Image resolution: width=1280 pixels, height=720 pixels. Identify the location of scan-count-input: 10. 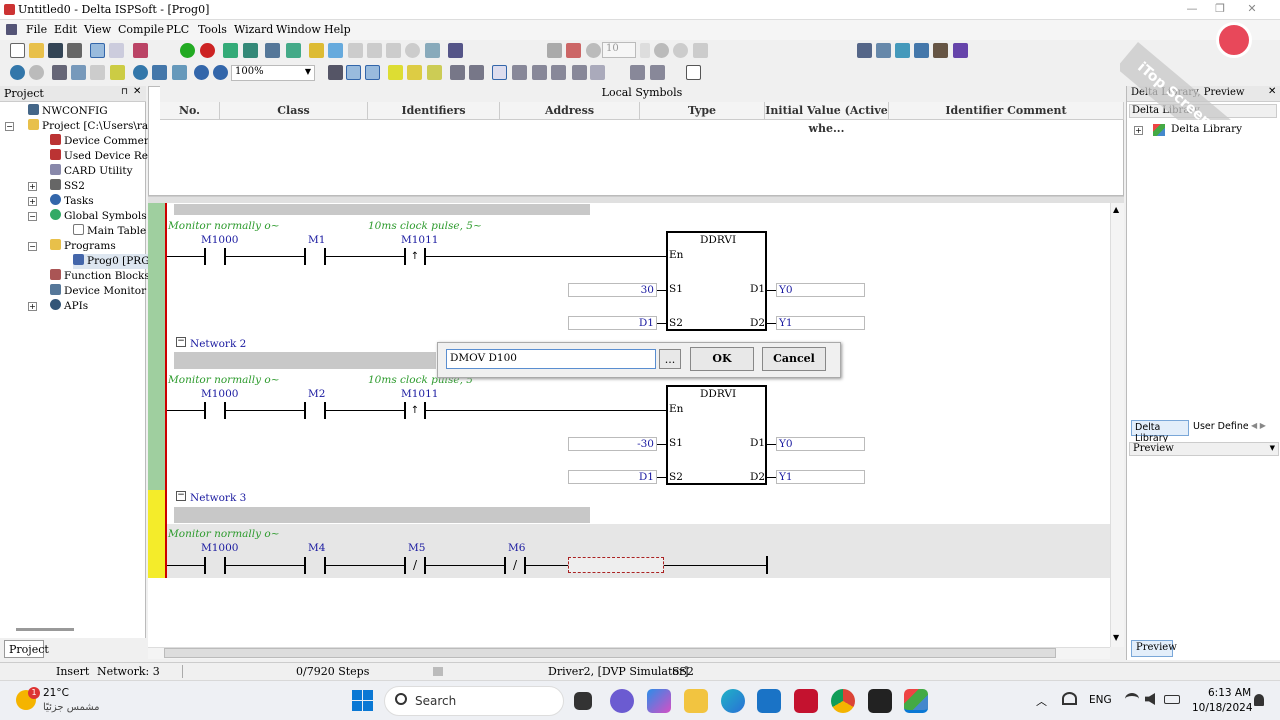
(619, 50).